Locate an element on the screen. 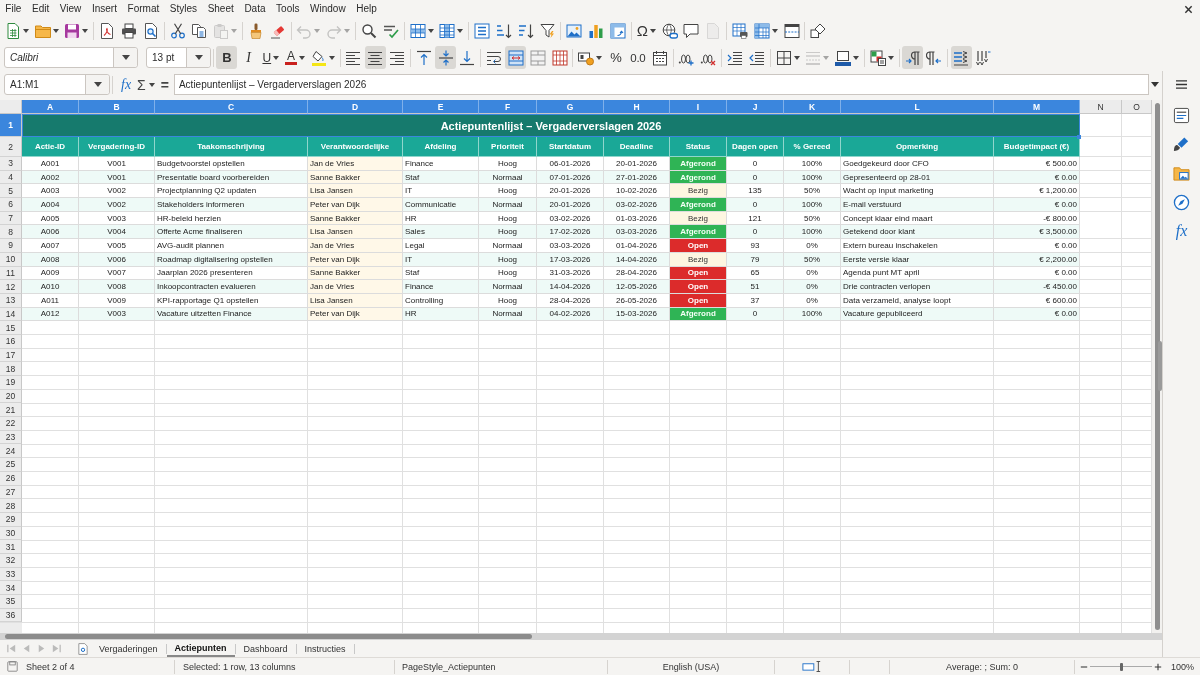  row-header: 28 is located at coordinates (11, 506).